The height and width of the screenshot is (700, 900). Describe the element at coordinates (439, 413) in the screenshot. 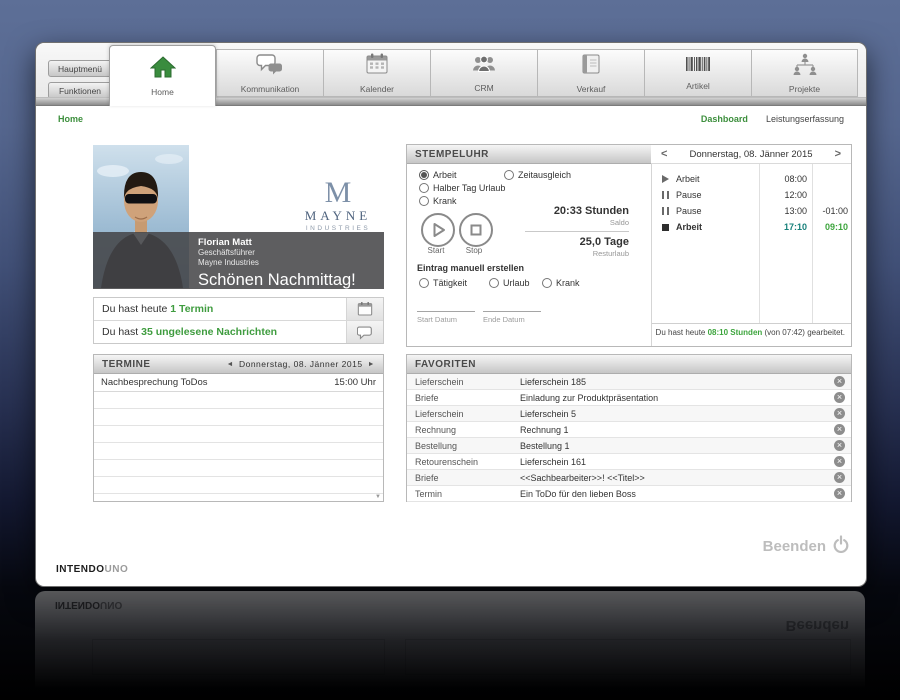

I see `favorite-type: Lieferschein` at that location.